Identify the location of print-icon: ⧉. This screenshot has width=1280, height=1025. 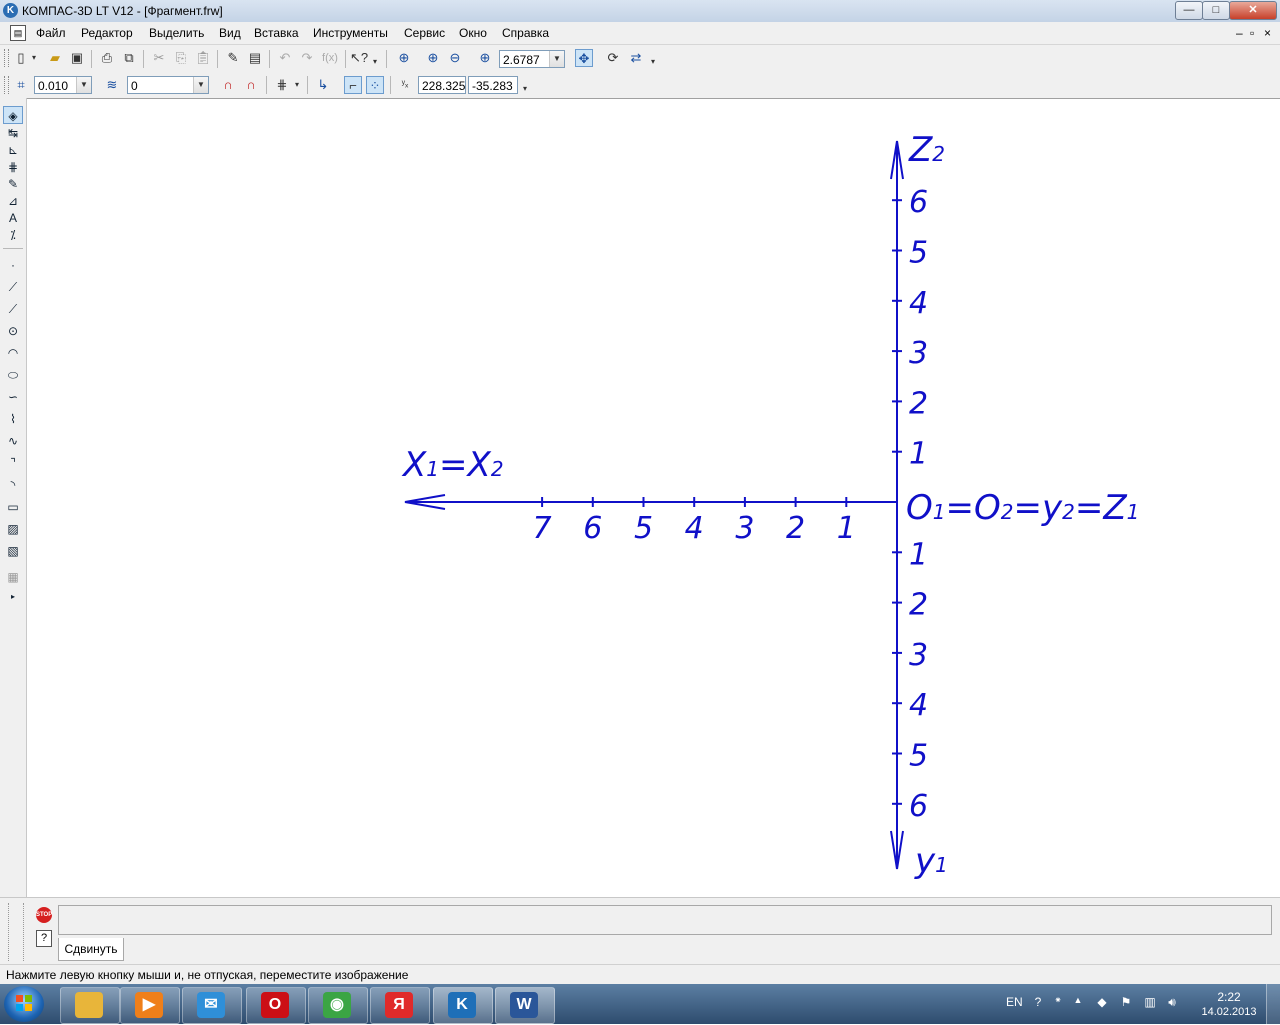
(129, 58).